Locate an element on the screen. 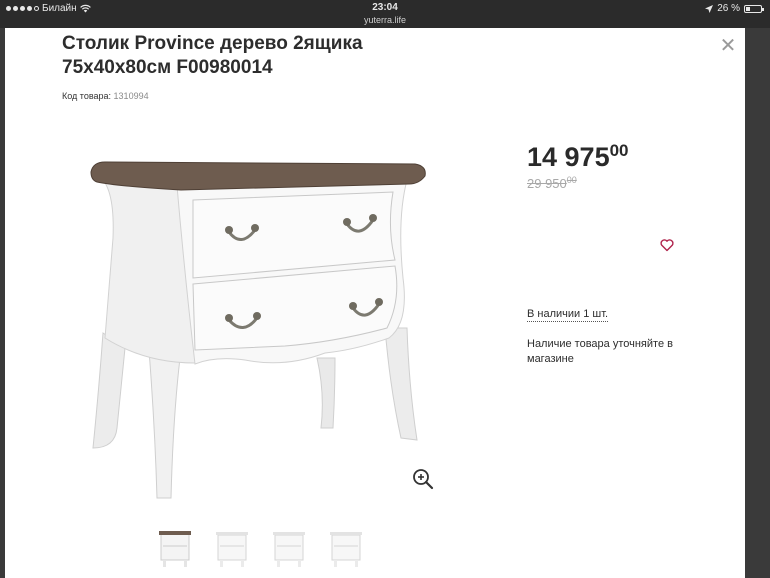 The height and width of the screenshot is (578, 770). product-code-label: Код товара: is located at coordinates (87, 96).